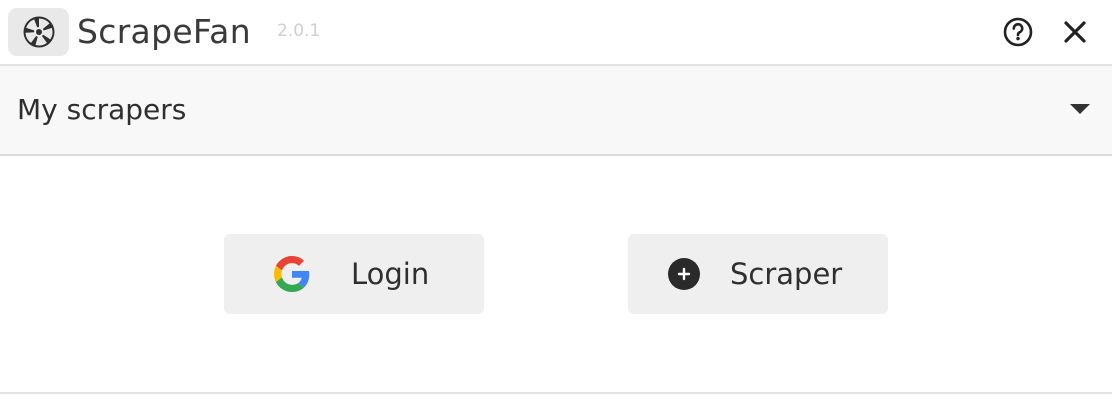  I want to click on google-icon, so click(292, 274).